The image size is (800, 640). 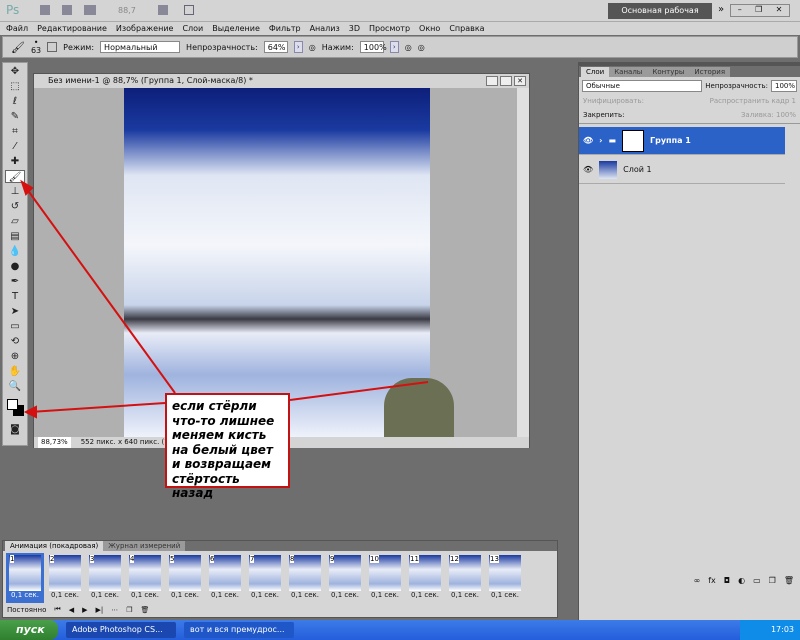 What do you see at coordinates (374, 559) in the screenshot?
I see `frame-number: 10` at bounding box center [374, 559].